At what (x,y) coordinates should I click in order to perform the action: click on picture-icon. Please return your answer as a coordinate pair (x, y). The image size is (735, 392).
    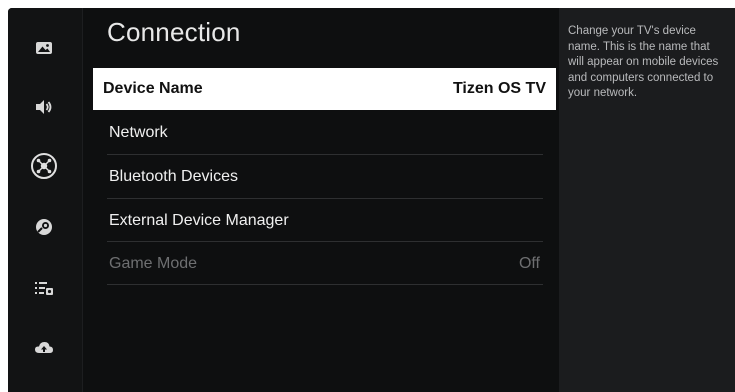
    Looking at the image, I should click on (44, 48).